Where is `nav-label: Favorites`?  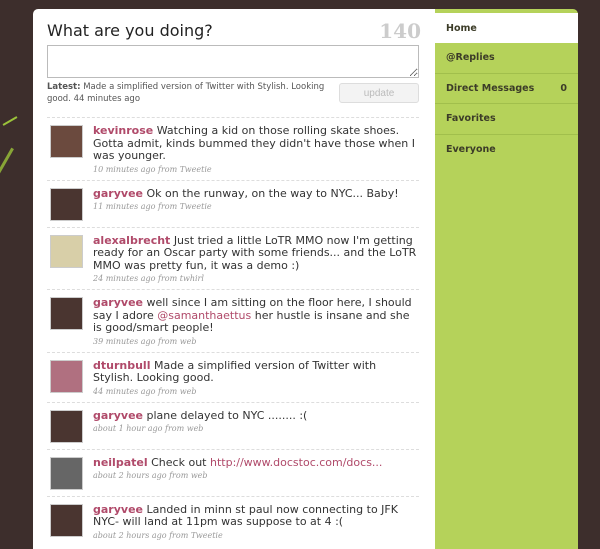 nav-label: Favorites is located at coordinates (471, 119).